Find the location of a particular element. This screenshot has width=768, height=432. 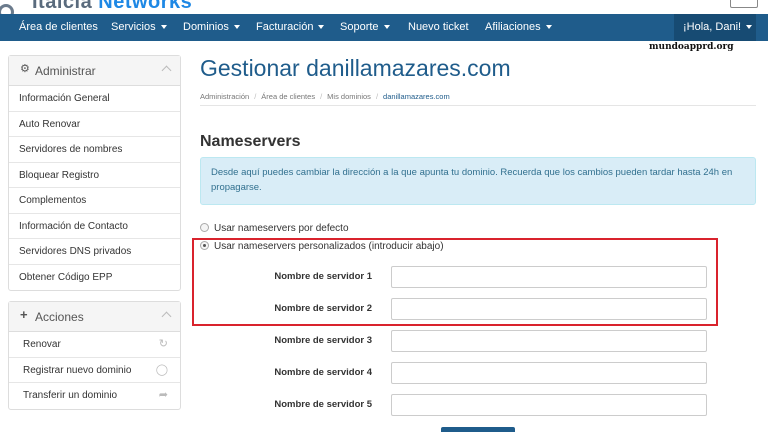

ns-label-5: Nombre de servidor 5 is located at coordinates (323, 404).